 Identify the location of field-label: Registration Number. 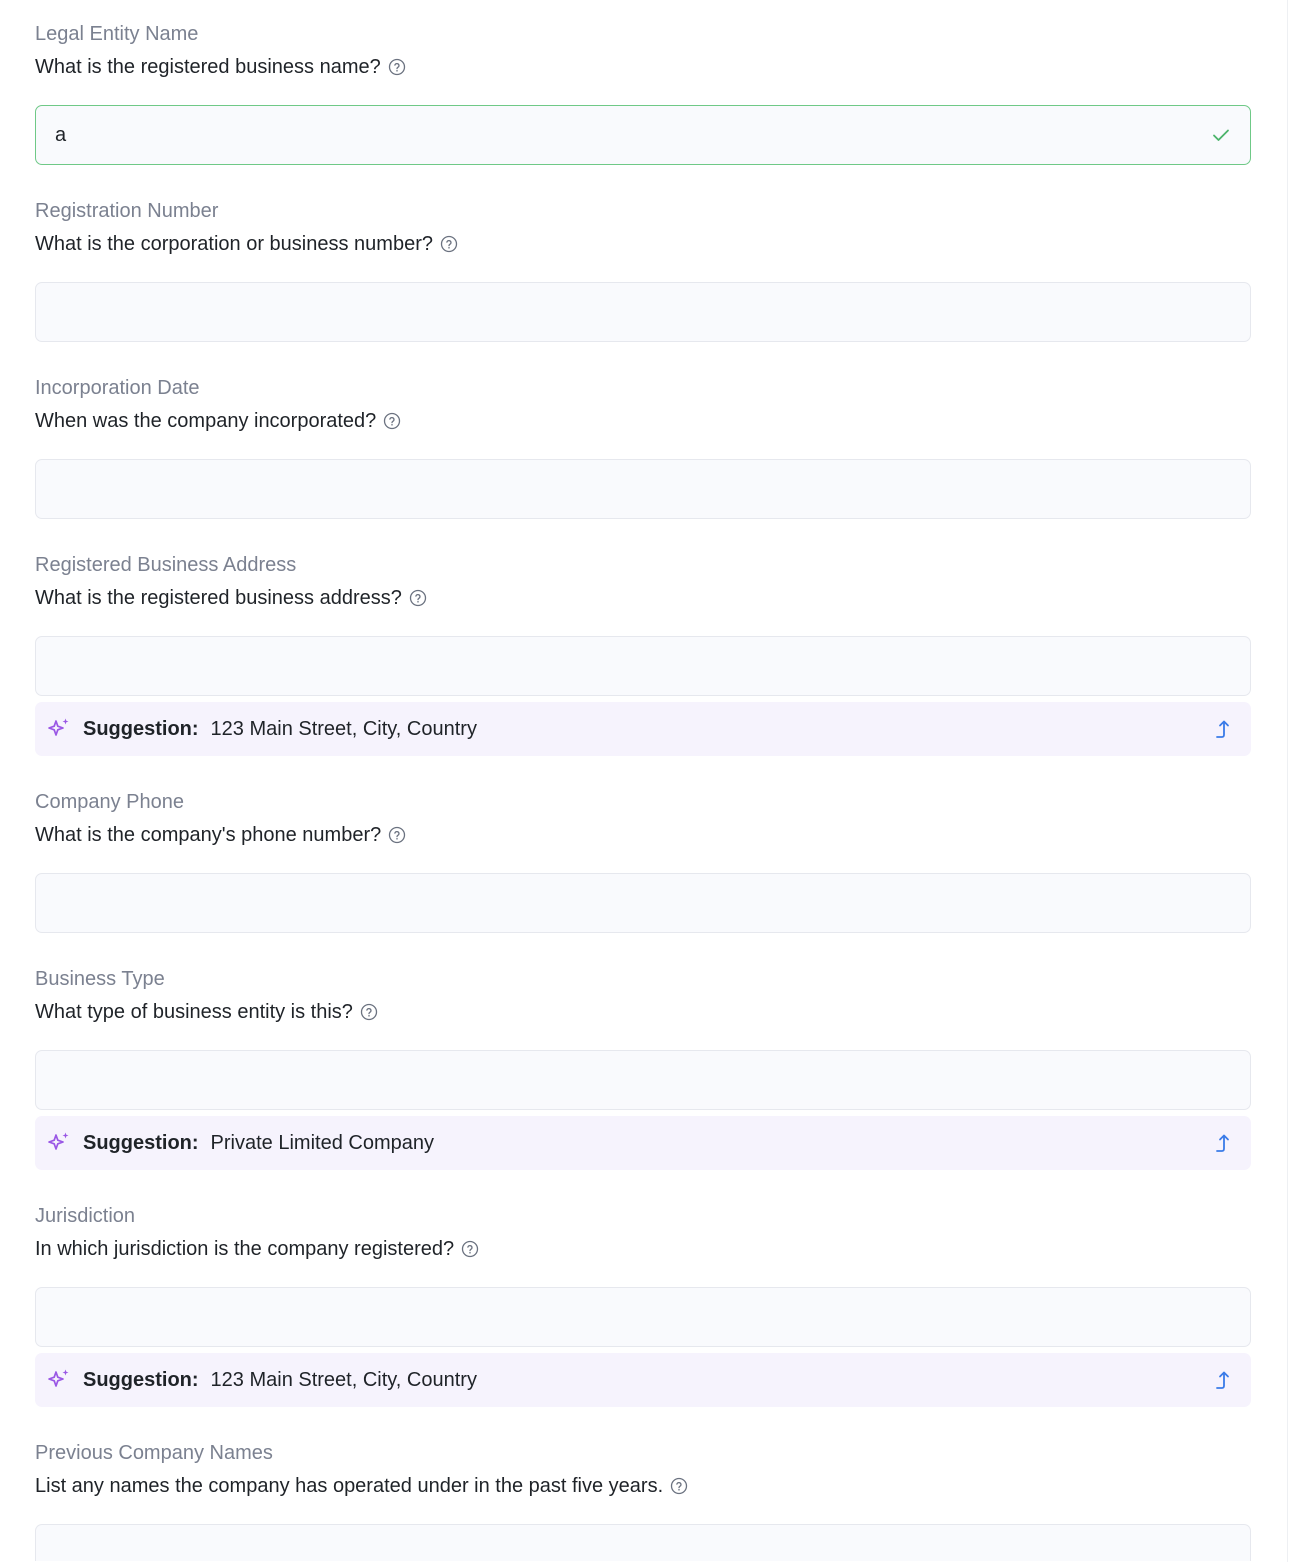
(127, 211).